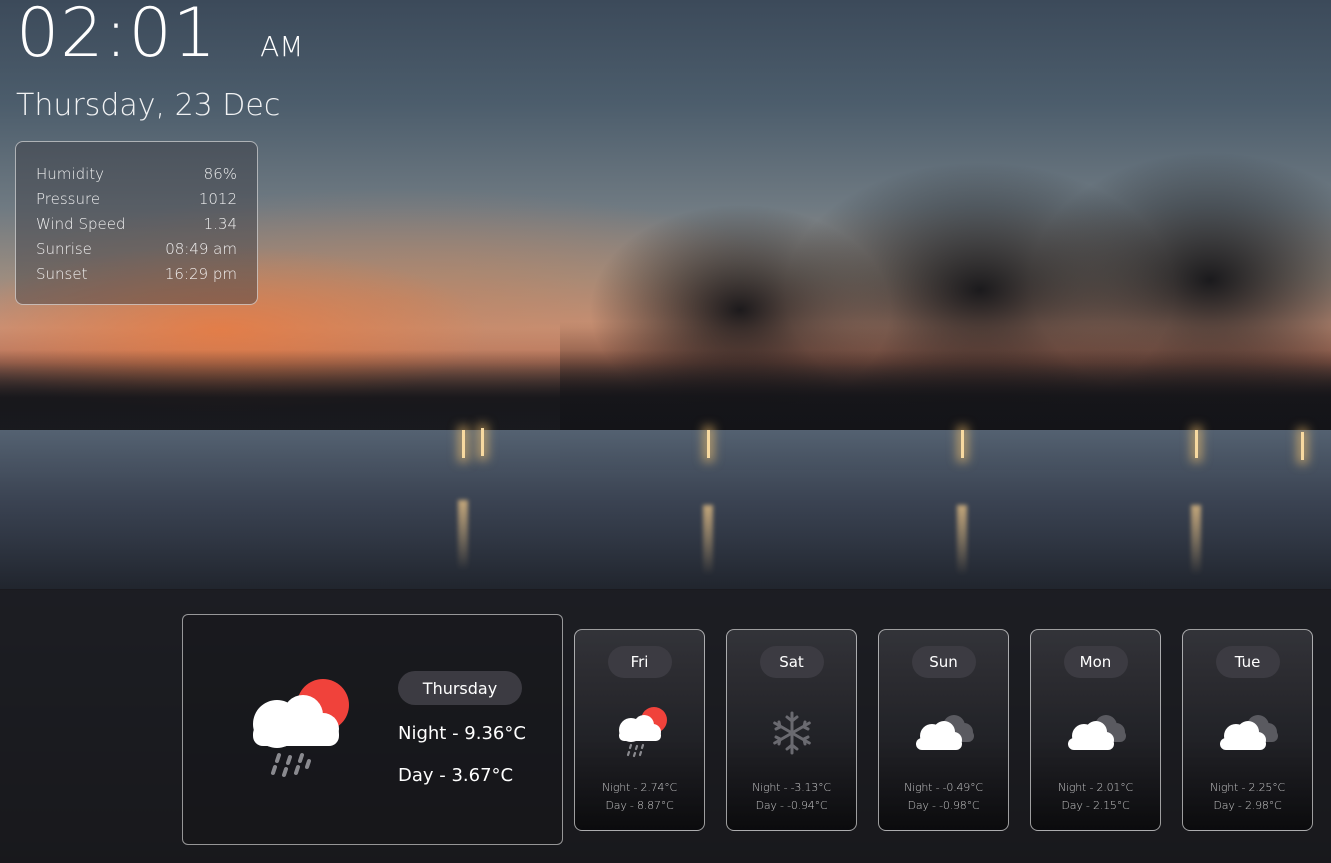  Describe the element at coordinates (639, 805) in the screenshot. I see `forecast-day-temp: Day - 8.87°C` at that location.